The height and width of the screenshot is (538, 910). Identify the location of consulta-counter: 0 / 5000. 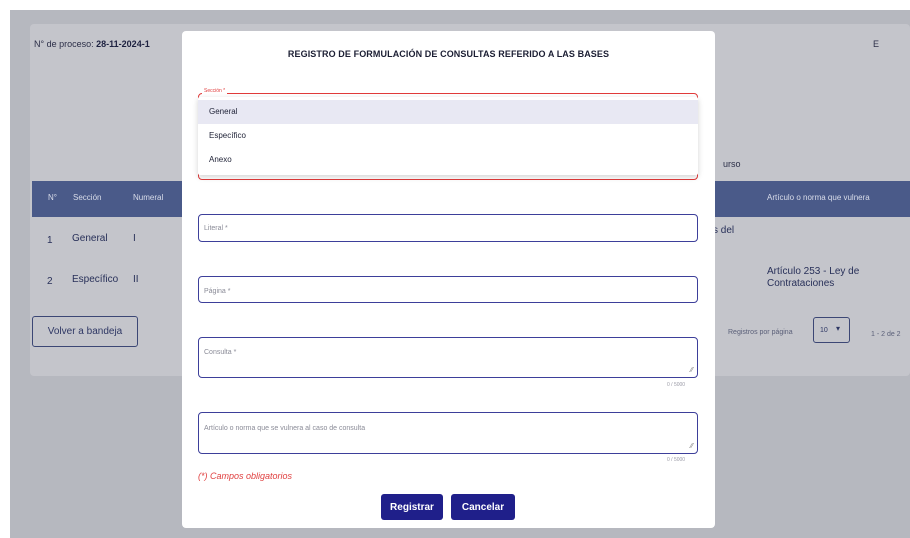
(676, 385).